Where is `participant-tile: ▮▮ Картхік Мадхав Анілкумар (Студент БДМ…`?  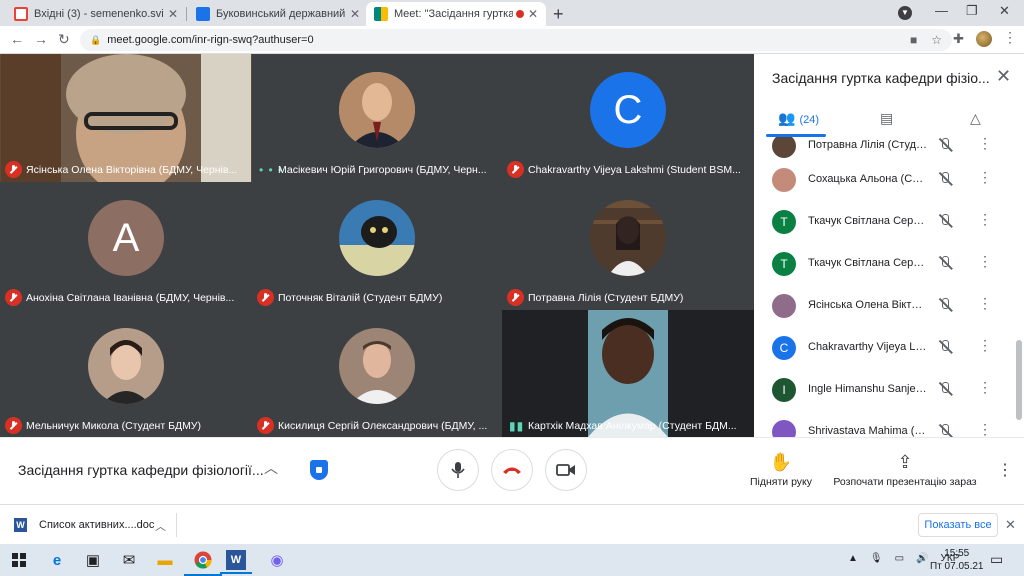 participant-tile: ▮▮ Картхік Мадхав Анілкумар (Студент БДМ… is located at coordinates (628, 374).